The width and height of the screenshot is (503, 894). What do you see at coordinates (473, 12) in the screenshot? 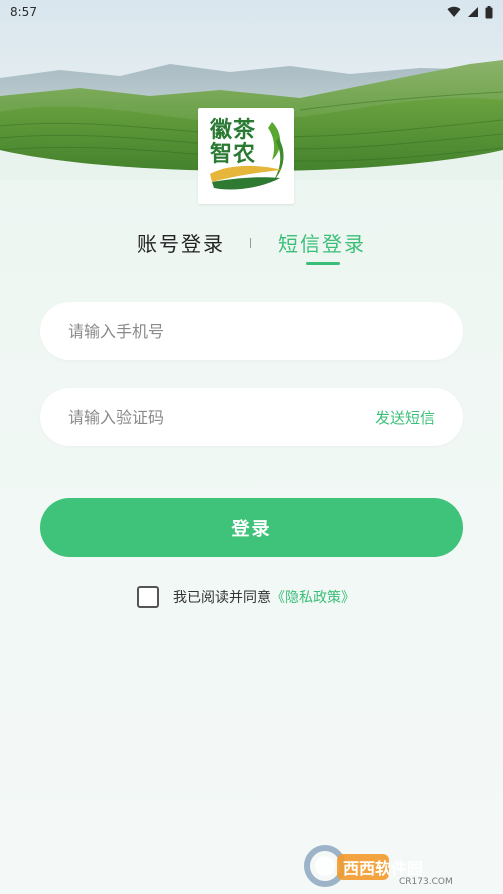
I see `signal-icon` at bounding box center [473, 12].